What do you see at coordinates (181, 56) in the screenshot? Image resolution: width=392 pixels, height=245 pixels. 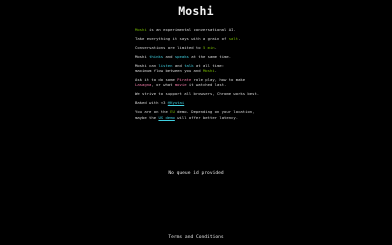 I see `speaks-highlight: speaks` at bounding box center [181, 56].